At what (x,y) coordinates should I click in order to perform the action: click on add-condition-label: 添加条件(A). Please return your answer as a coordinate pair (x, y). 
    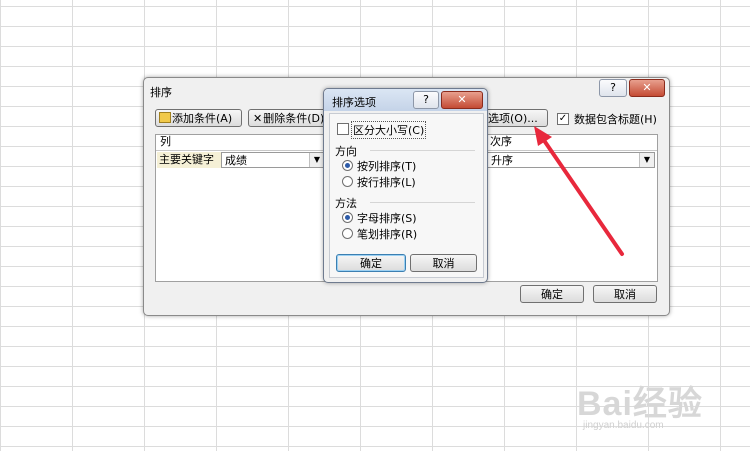
    Looking at the image, I should click on (202, 118).